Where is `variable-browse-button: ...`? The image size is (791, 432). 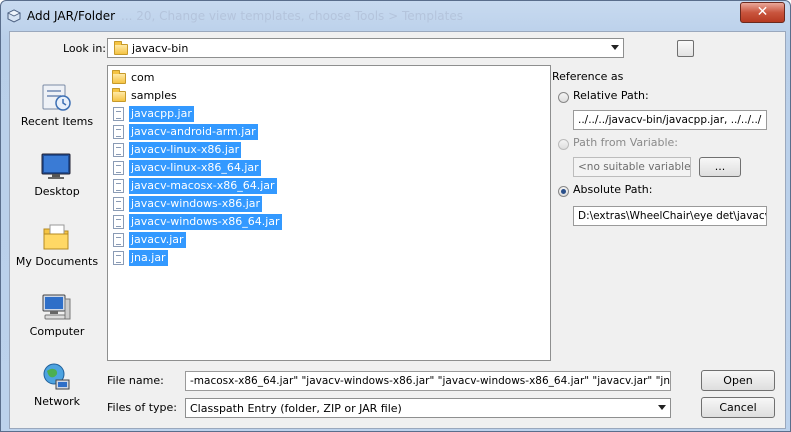 variable-browse-button: ... is located at coordinates (720, 167).